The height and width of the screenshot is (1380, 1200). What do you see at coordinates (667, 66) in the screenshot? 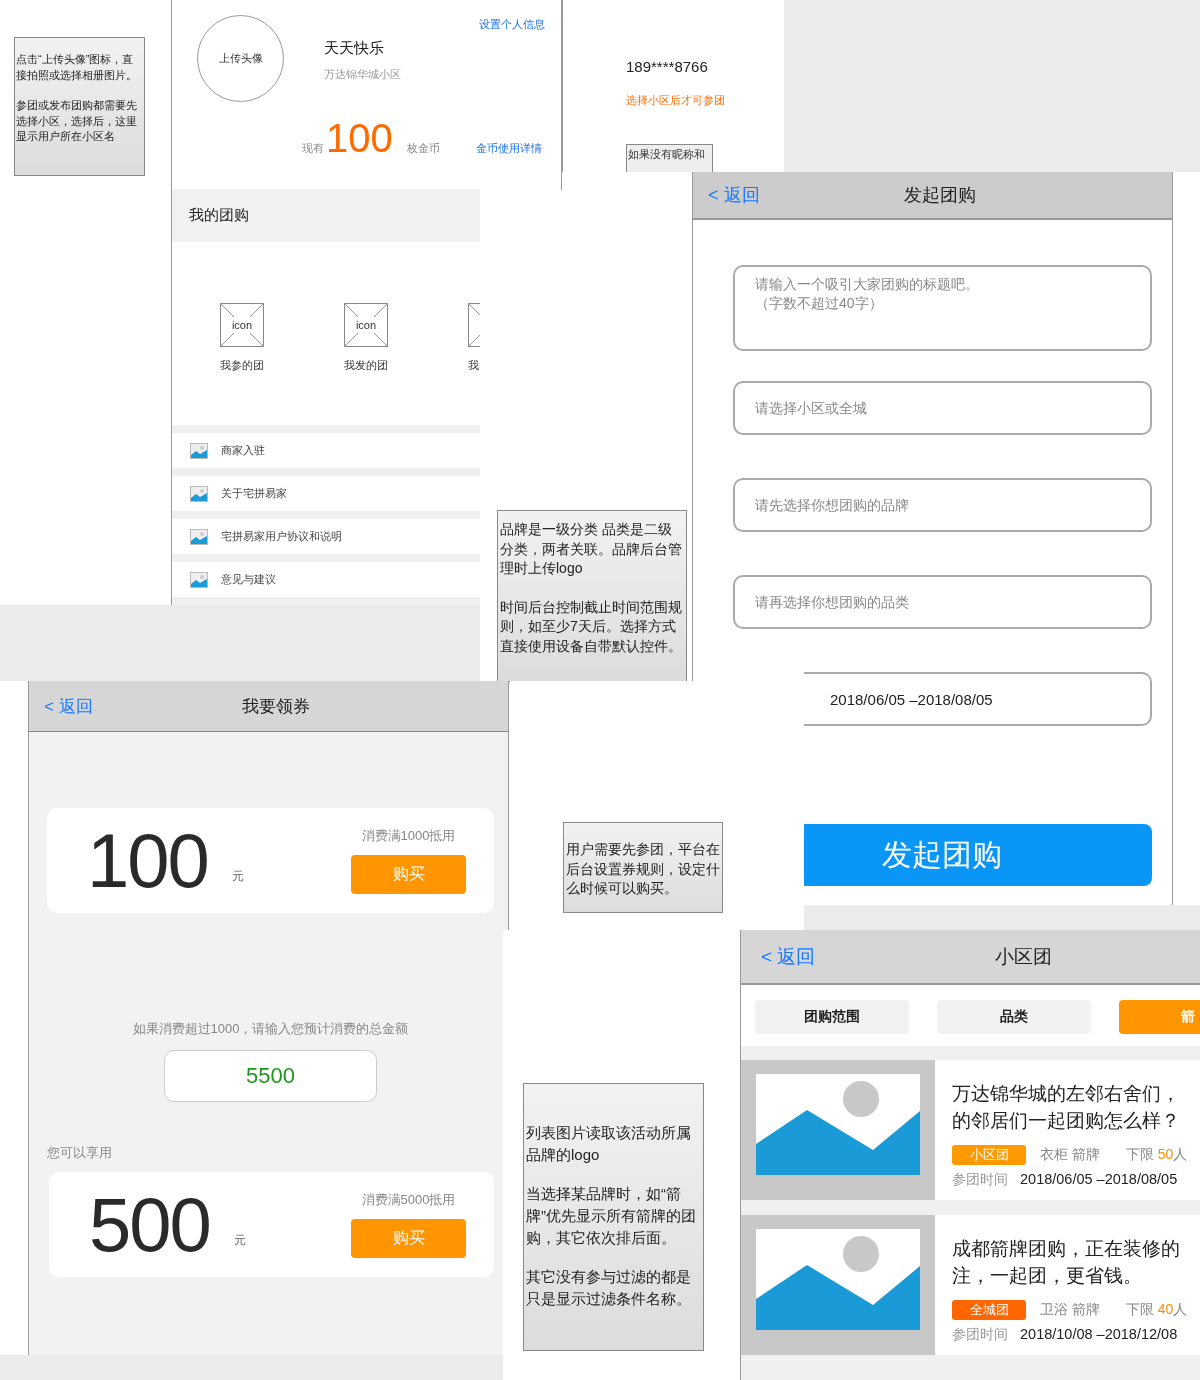
I see `phone-number: 189****8766` at bounding box center [667, 66].